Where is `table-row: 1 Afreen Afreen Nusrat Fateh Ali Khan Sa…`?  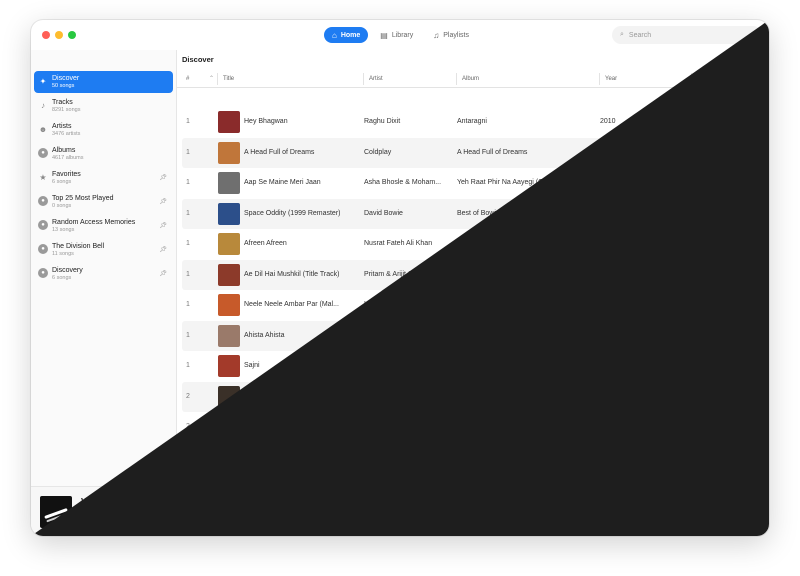 table-row: 1 Afreen Afreen Nusrat Fateh Ali Khan Sa… is located at coordinates (473, 244).